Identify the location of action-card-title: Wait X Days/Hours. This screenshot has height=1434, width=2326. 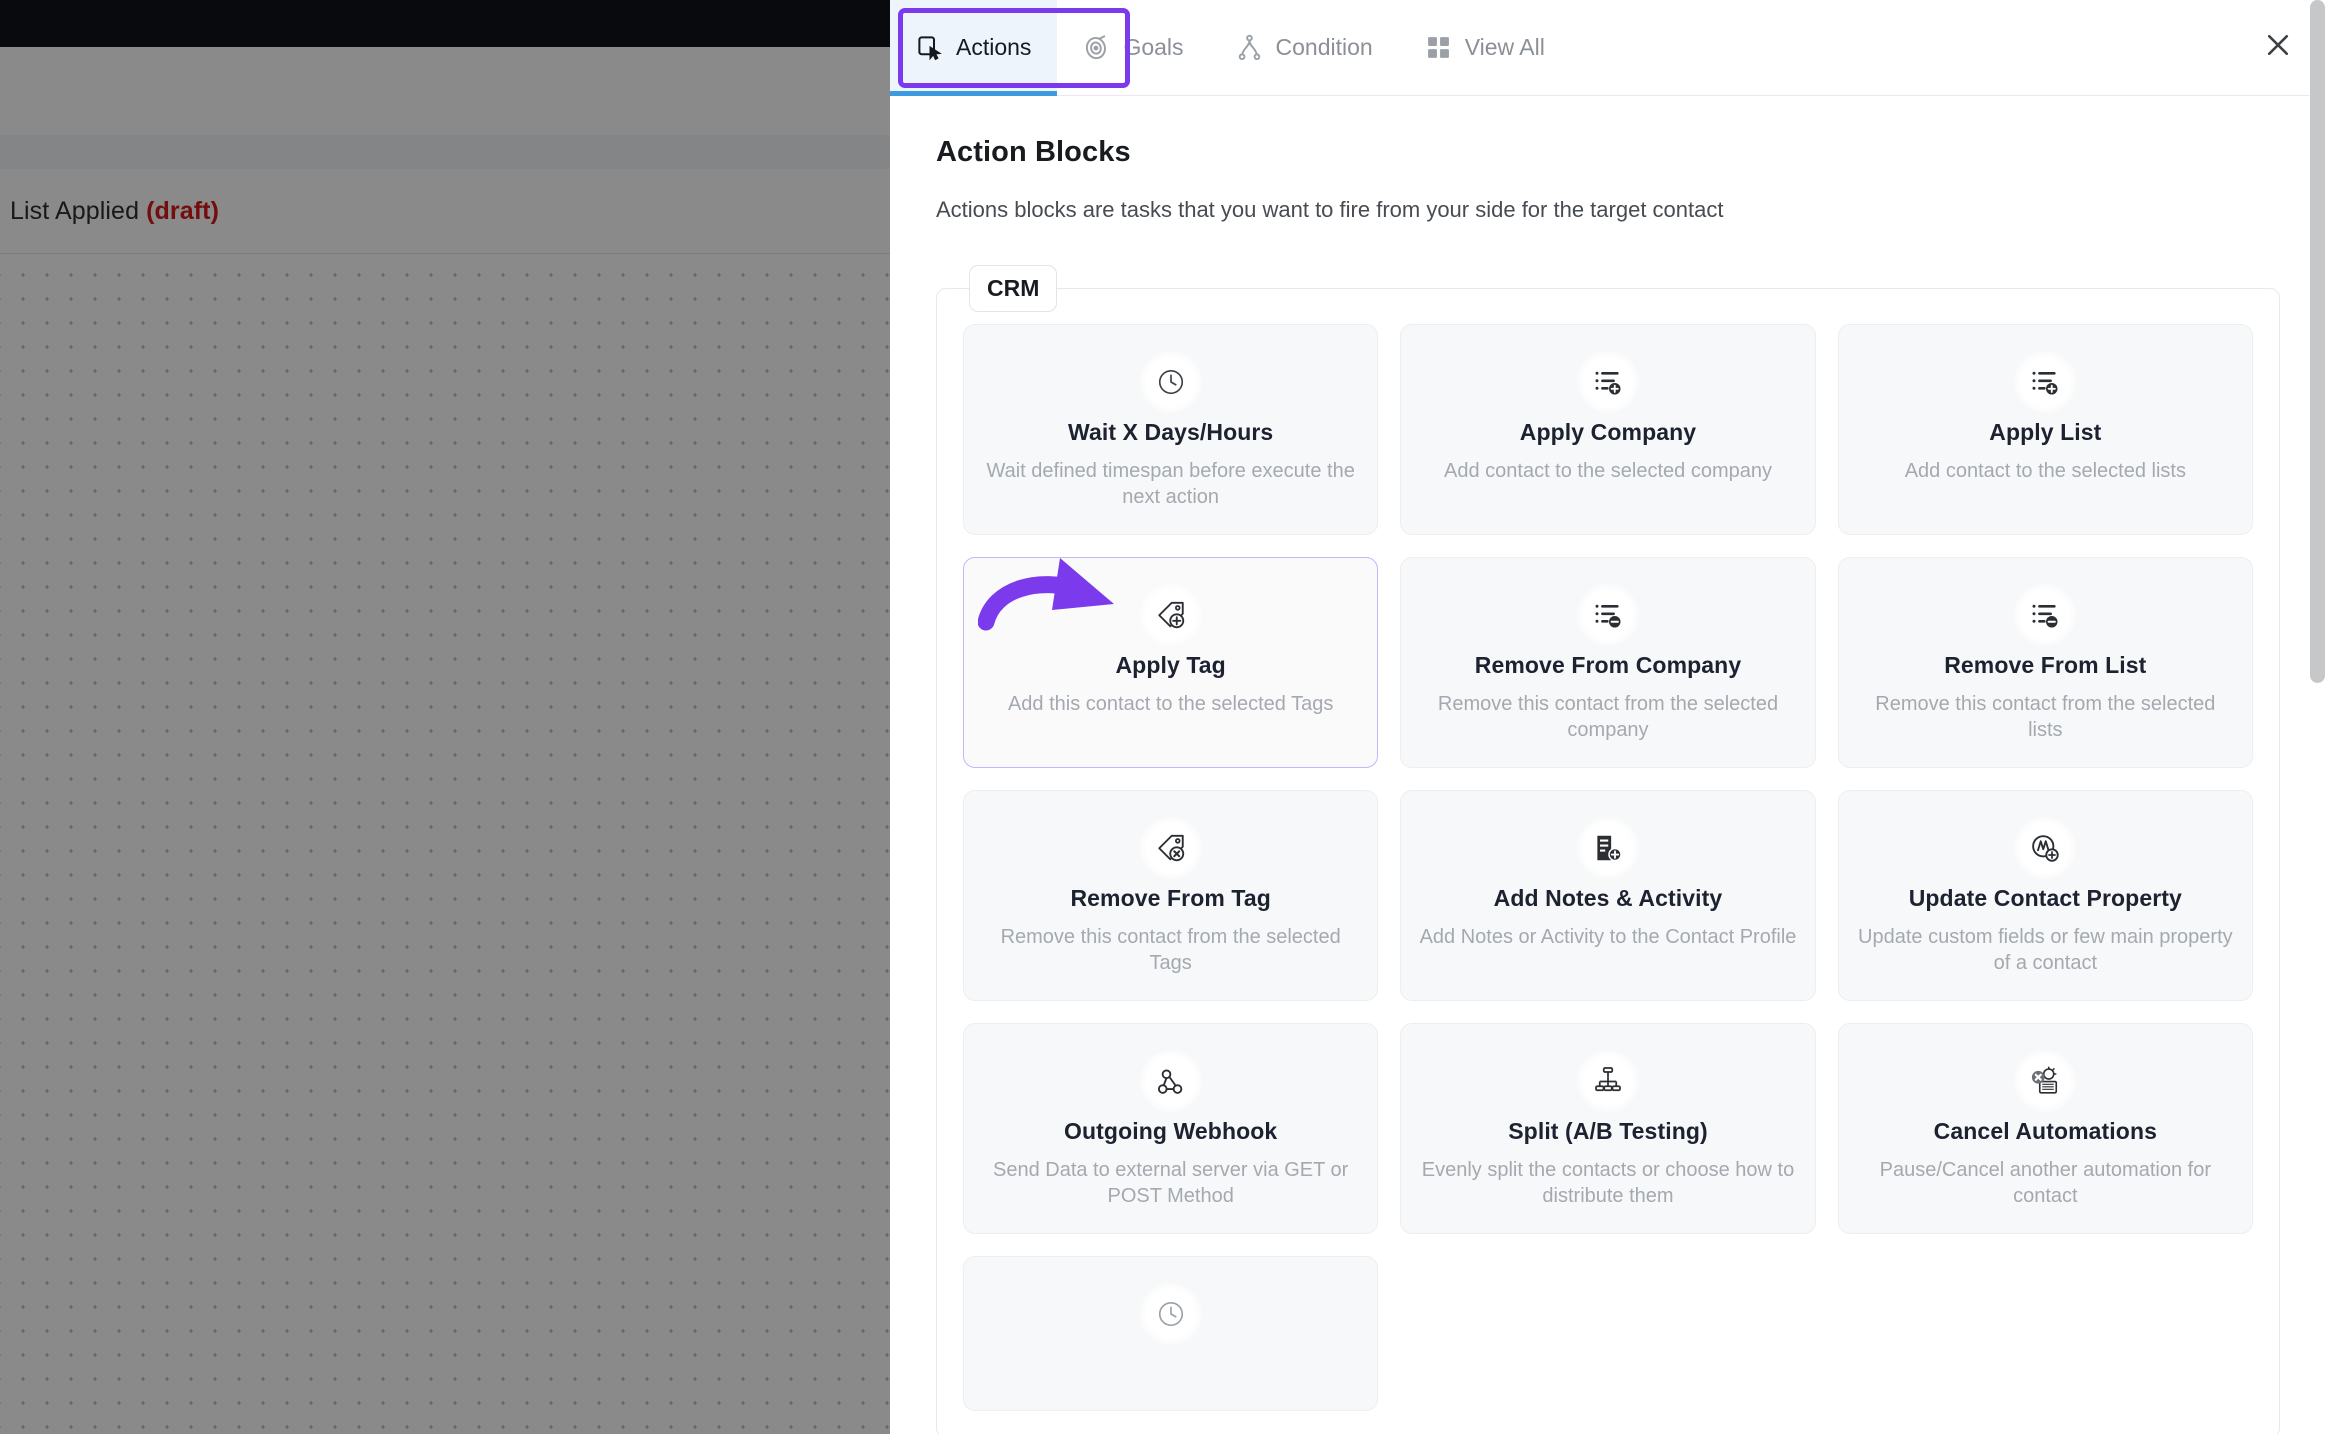
(1170, 432).